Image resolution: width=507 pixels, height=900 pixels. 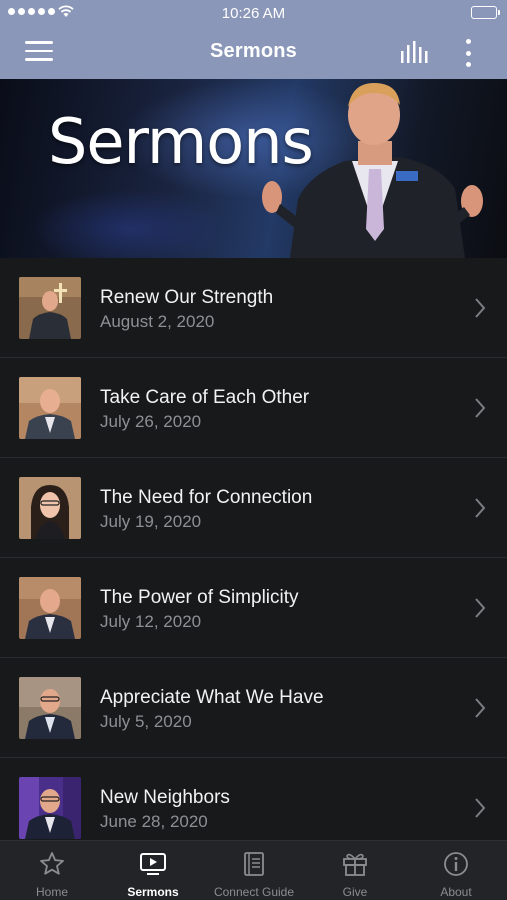 What do you see at coordinates (154, 821) in the screenshot?
I see `sermon-date: June 28, 2020` at bounding box center [154, 821].